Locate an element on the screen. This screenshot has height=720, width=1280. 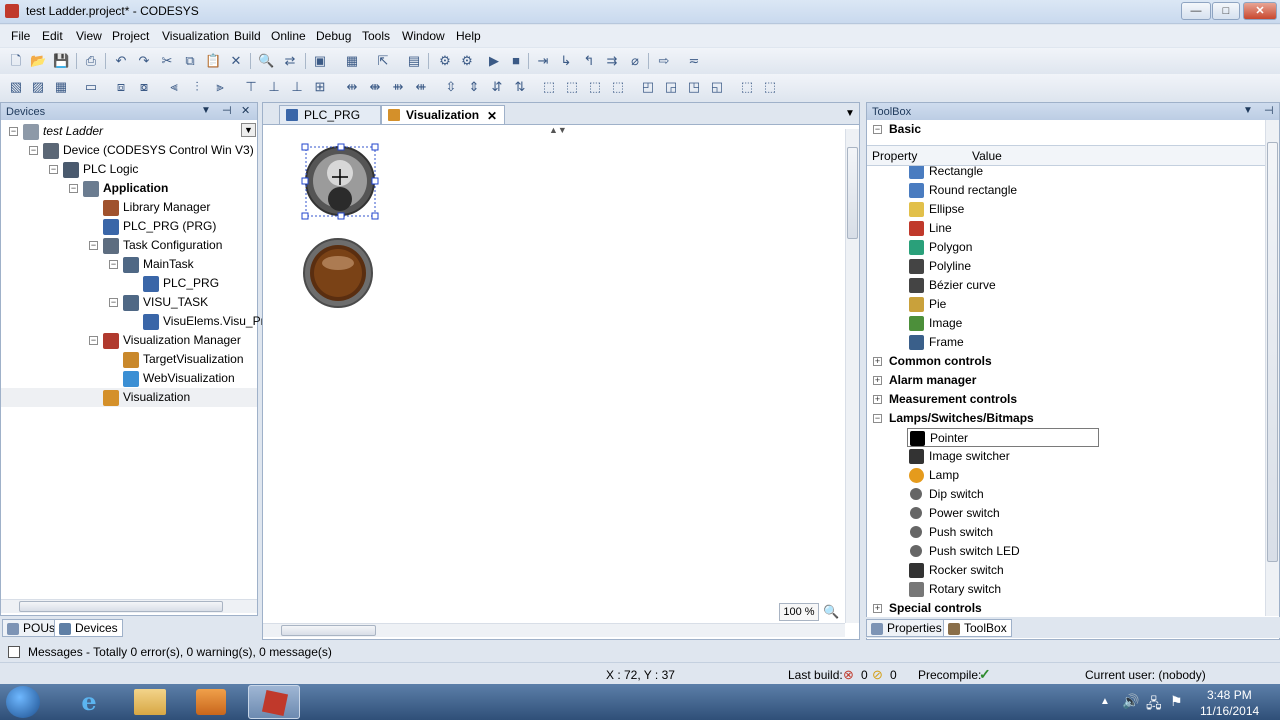
toolbox-item: Dip switch is located at coordinates (1066, 494).